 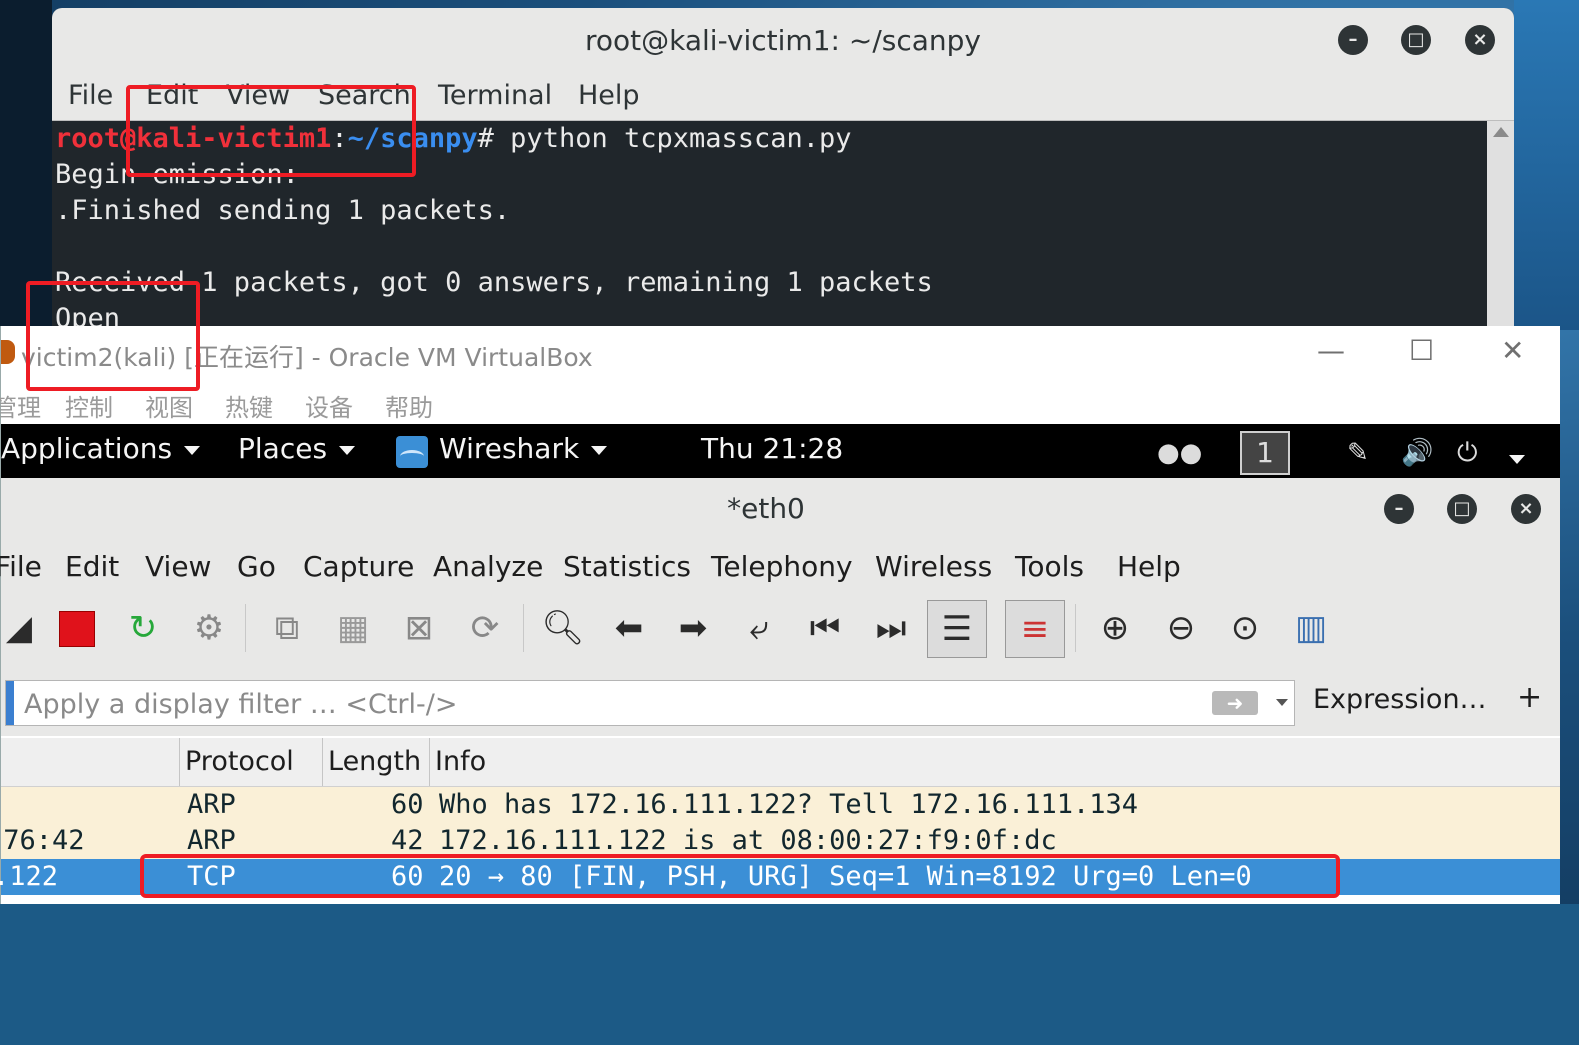 What do you see at coordinates (783, 40) in the screenshot?
I see `terminal-title: root@kali-victim1: ~/scanpy` at bounding box center [783, 40].